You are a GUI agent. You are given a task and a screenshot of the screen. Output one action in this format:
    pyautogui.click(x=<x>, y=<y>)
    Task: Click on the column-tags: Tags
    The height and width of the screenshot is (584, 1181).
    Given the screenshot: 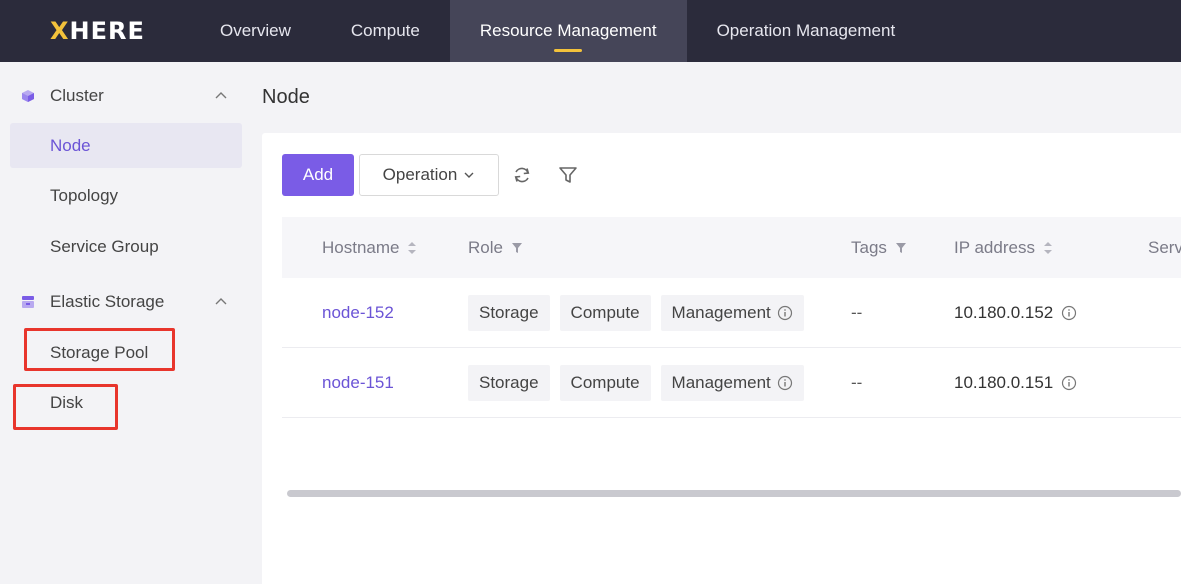 What is the action you would take?
    pyautogui.click(x=879, y=247)
    